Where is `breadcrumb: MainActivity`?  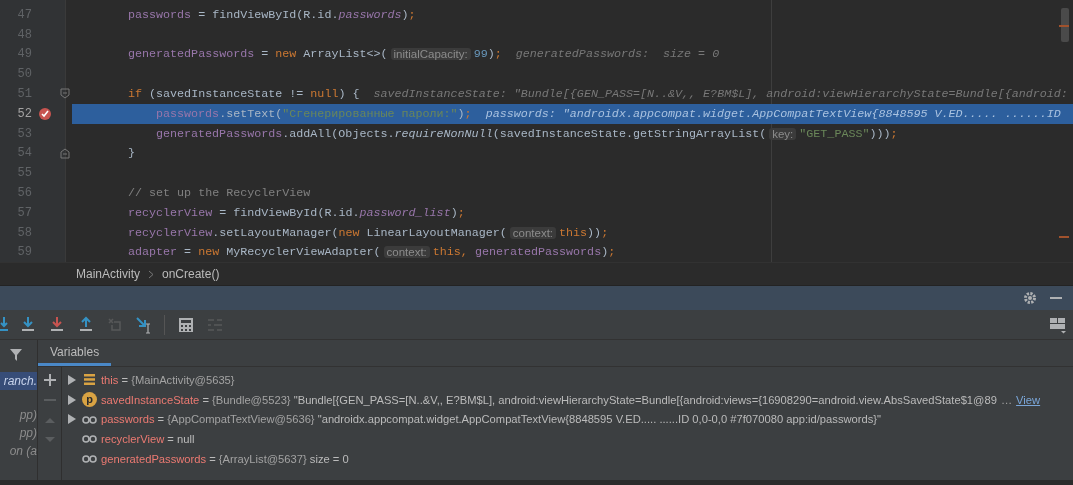
breadcrumb: MainActivity is located at coordinates (108, 274).